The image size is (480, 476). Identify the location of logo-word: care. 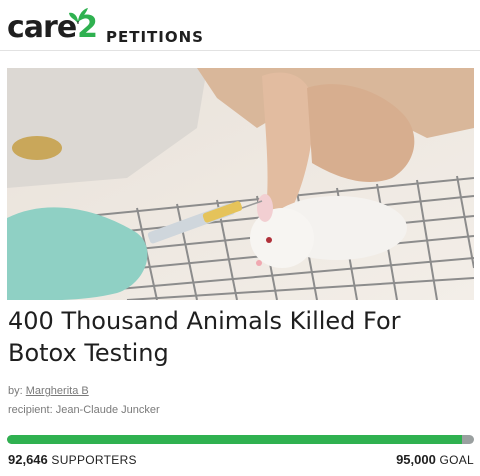
(42, 27).